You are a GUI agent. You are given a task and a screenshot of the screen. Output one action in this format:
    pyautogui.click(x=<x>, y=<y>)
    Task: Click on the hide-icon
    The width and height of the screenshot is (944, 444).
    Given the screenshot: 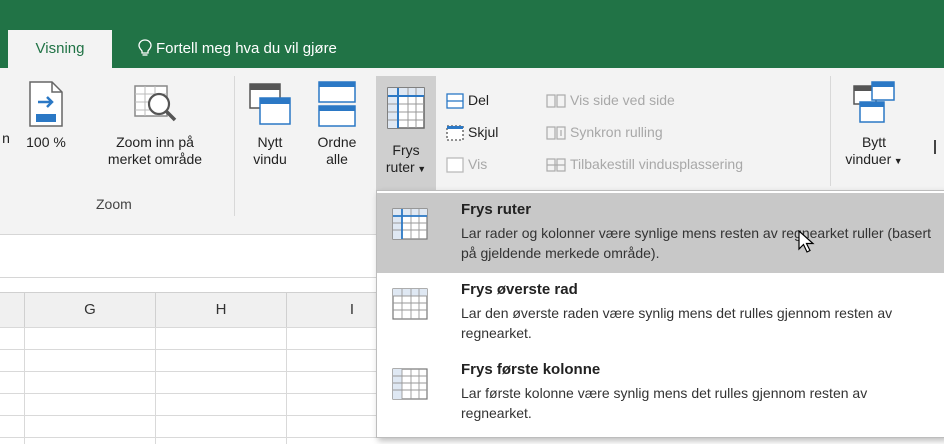 What is the action you would take?
    pyautogui.click(x=455, y=133)
    